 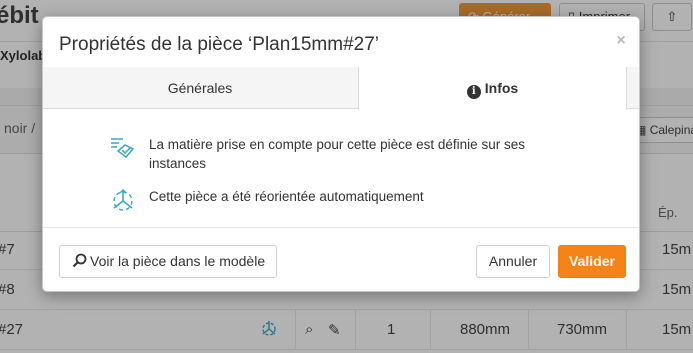 What do you see at coordinates (621, 41) in the screenshot?
I see `close-icon: ×` at bounding box center [621, 41].